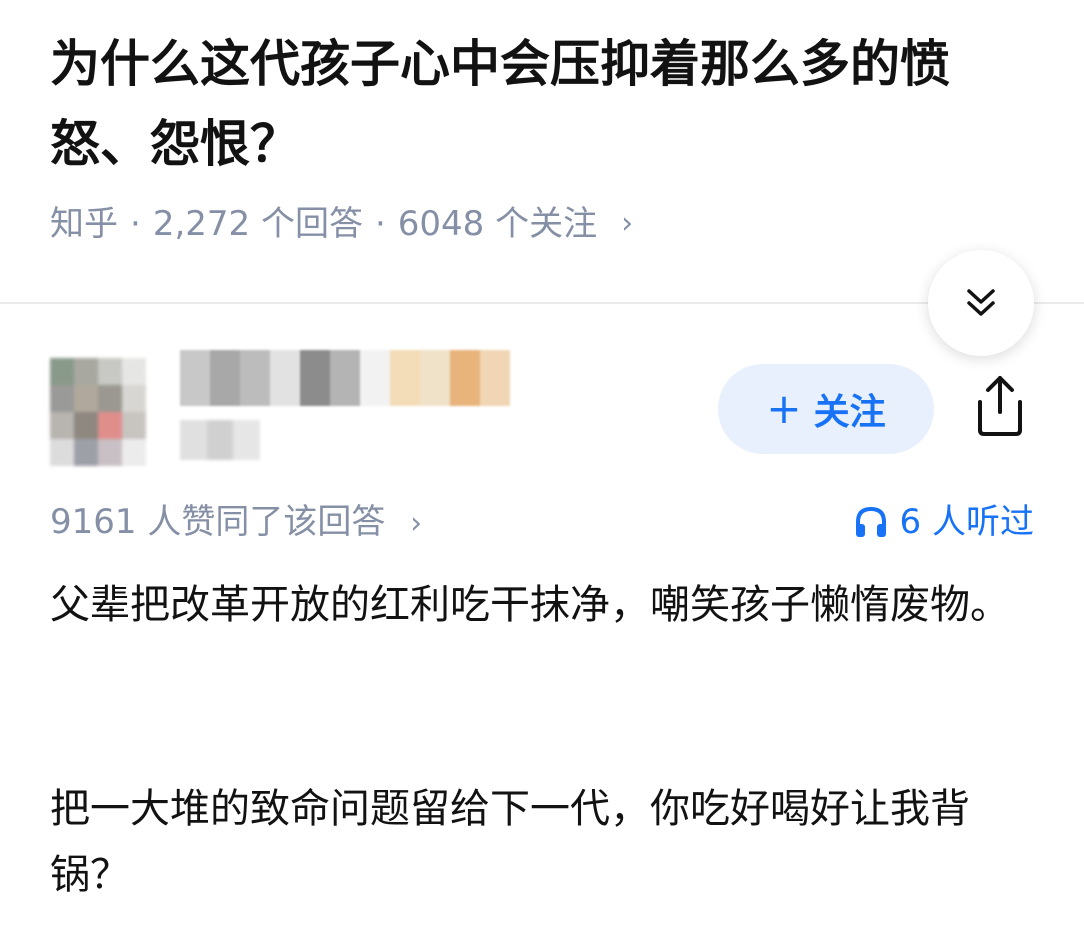 The width and height of the screenshot is (1084, 942). What do you see at coordinates (218, 522) in the screenshot?
I see `vote-count: 9161 人赞同了该回答` at bounding box center [218, 522].